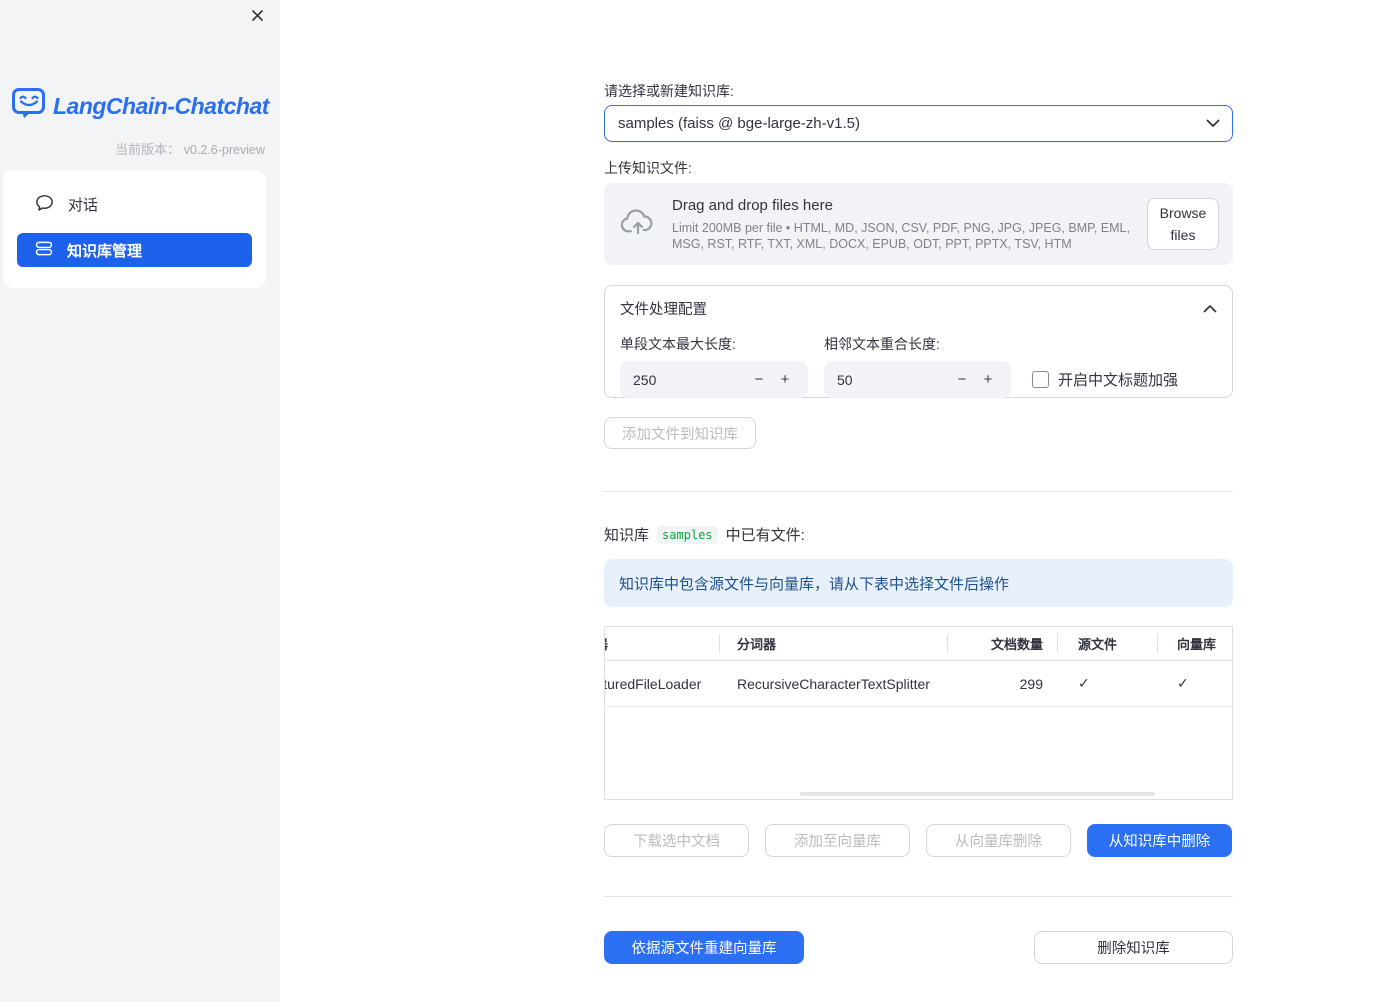  I want to click on chevron-up-icon, so click(1210, 309).